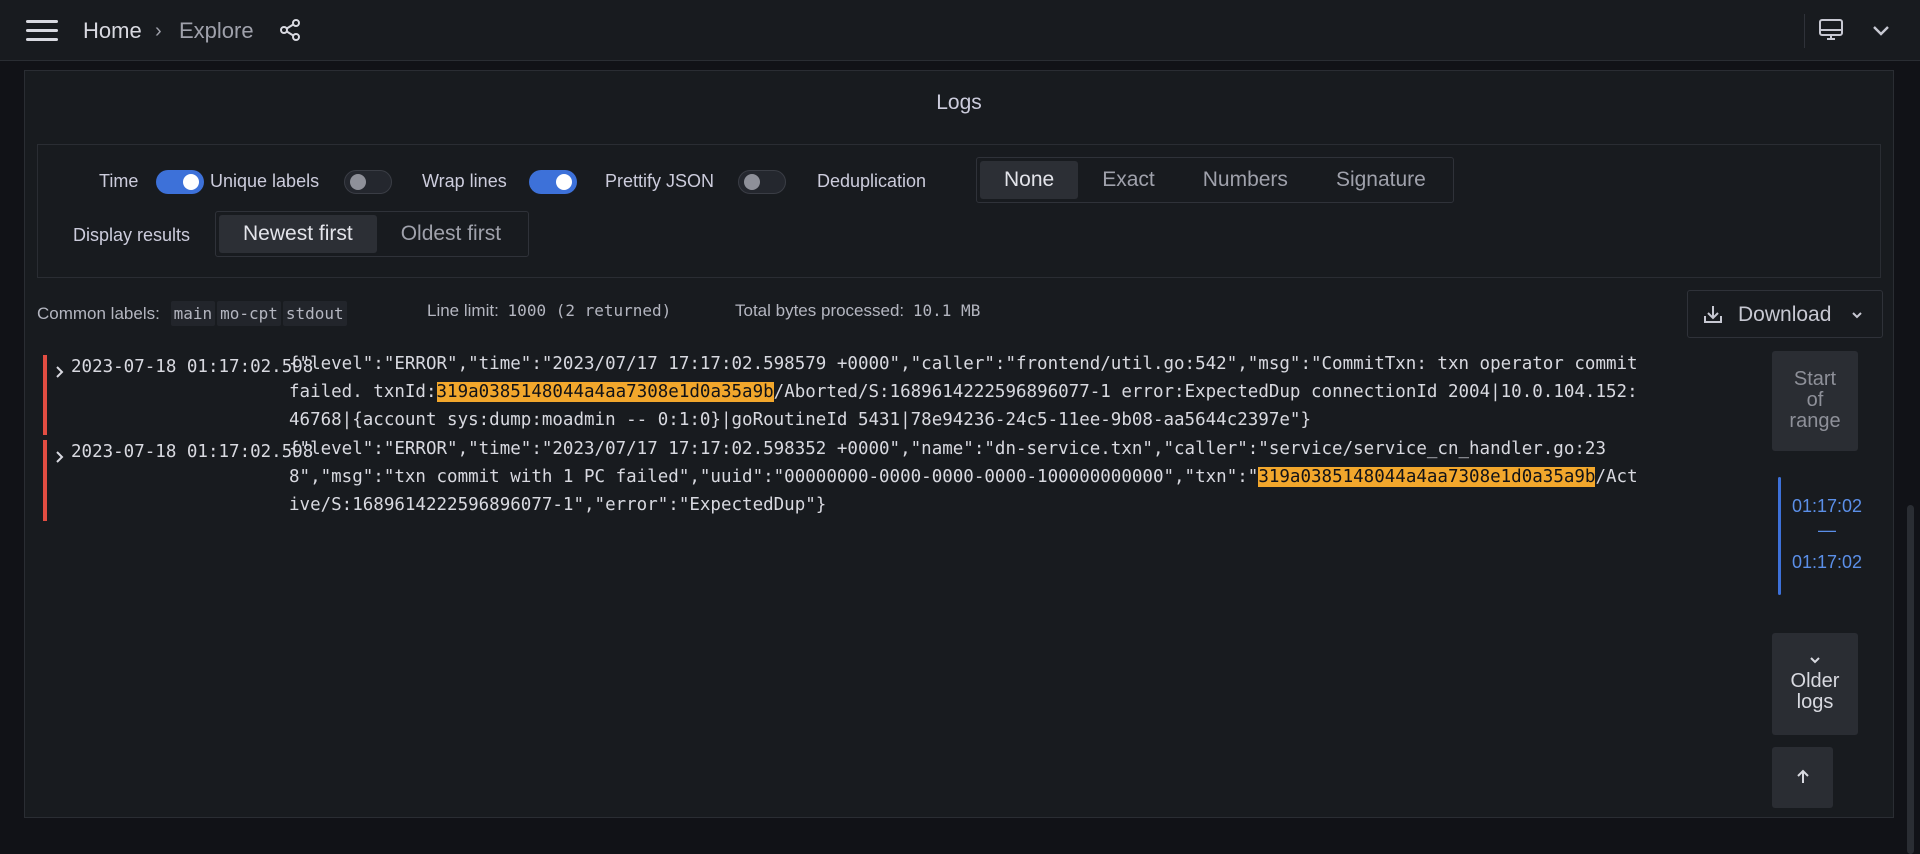 The width and height of the screenshot is (1920, 854). What do you see at coordinates (363, 392) in the screenshot?
I see `log-text: failed. txnId:` at bounding box center [363, 392].